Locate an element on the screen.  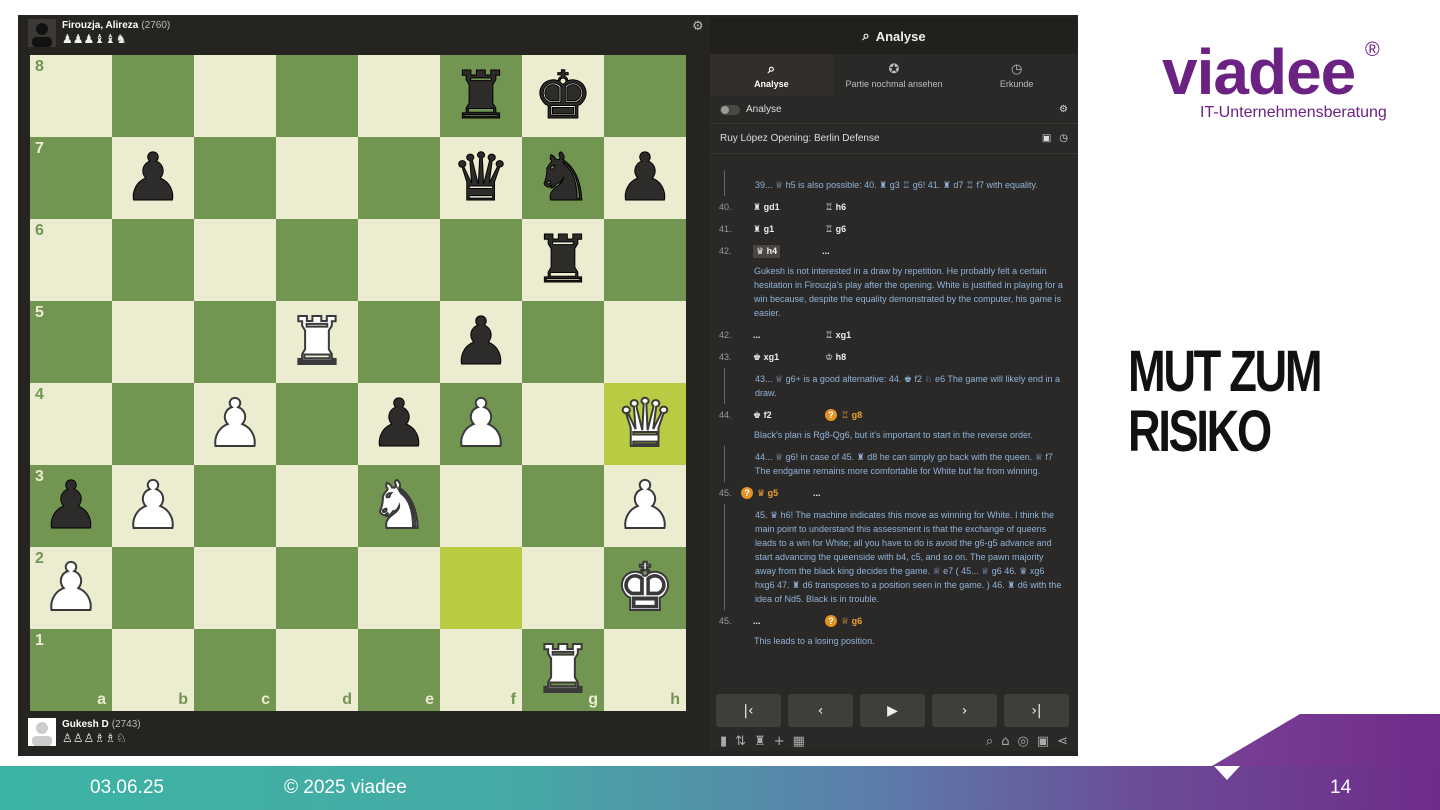
square-a6: 6 is located at coordinates (71, 260).